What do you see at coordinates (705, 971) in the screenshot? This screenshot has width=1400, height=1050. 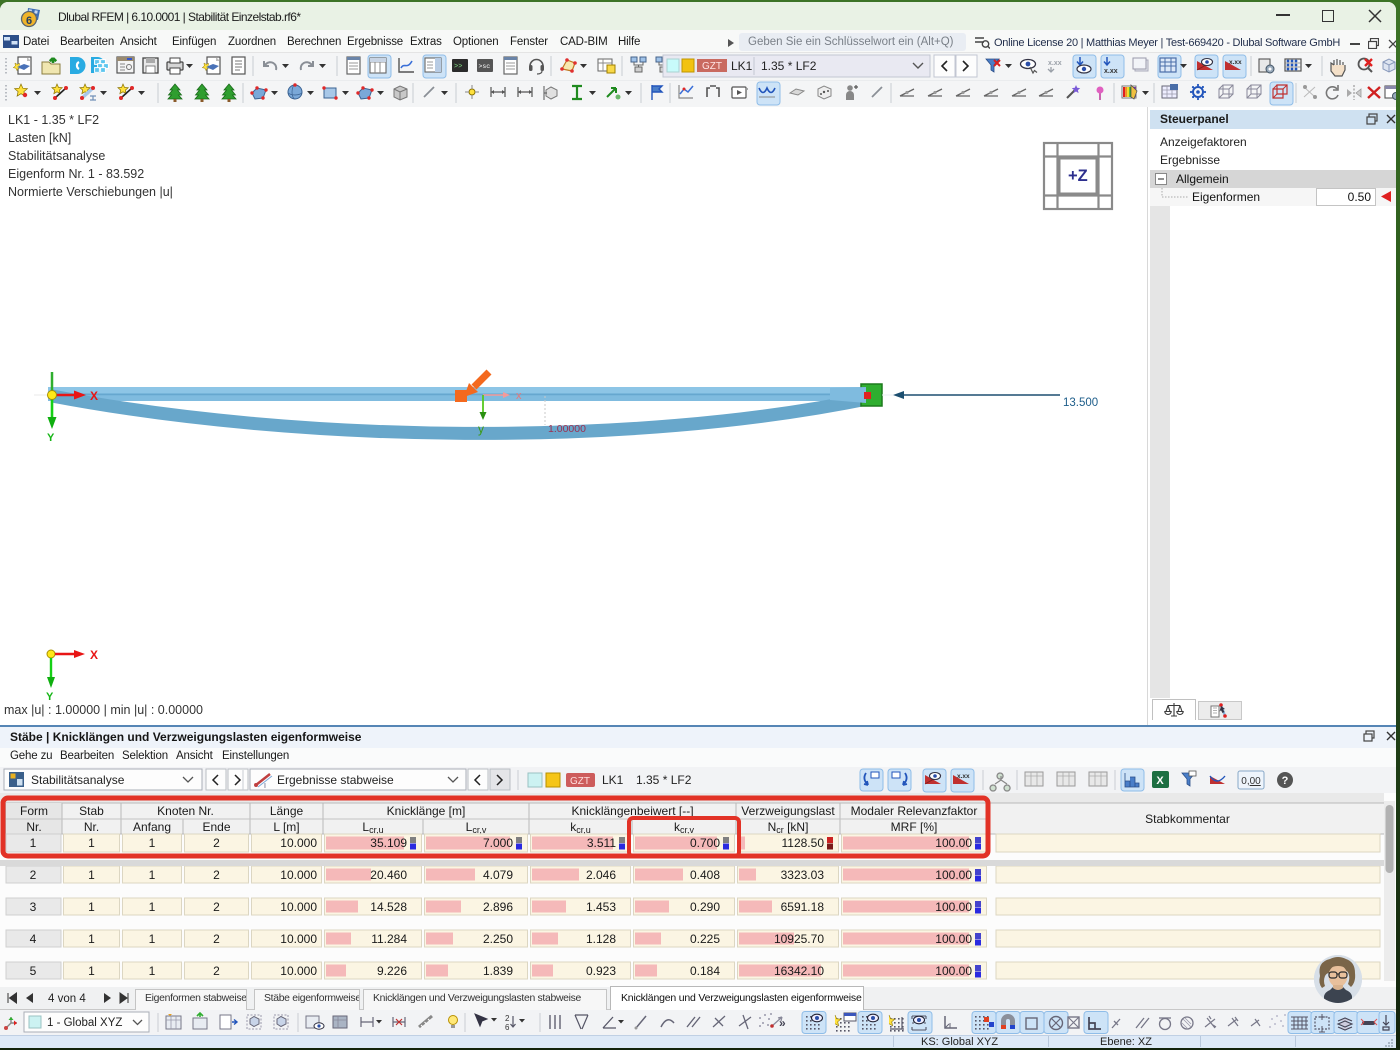 I see `svg-text: 0.184` at bounding box center [705, 971].